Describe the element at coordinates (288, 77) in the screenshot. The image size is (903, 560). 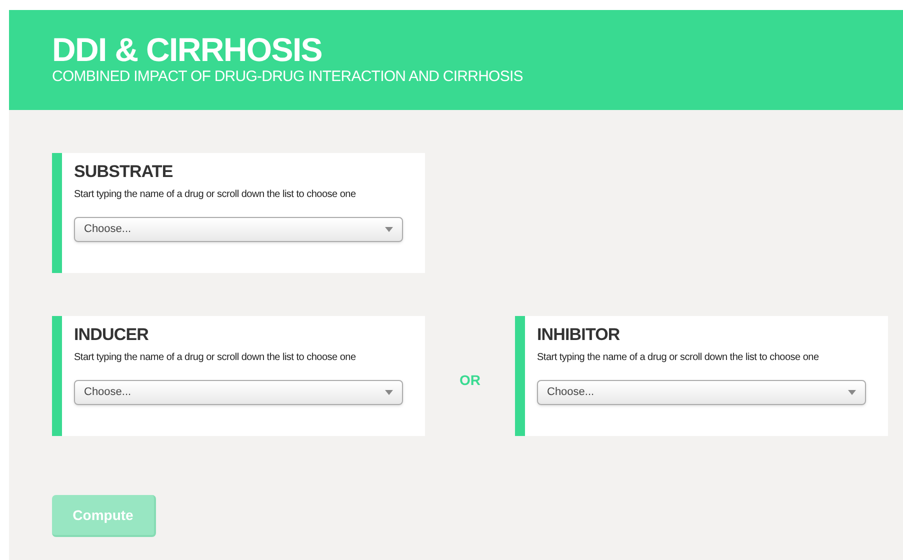
I see `app-subtitle: COMBINED IMPACT OF DRUG-DRUG INTERACTION AND CIRRHOSIS` at that location.